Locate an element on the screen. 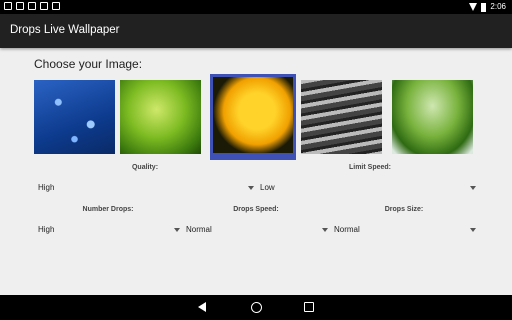 The image size is (512, 320). drops-speed-value: Normal is located at coordinates (199, 229).